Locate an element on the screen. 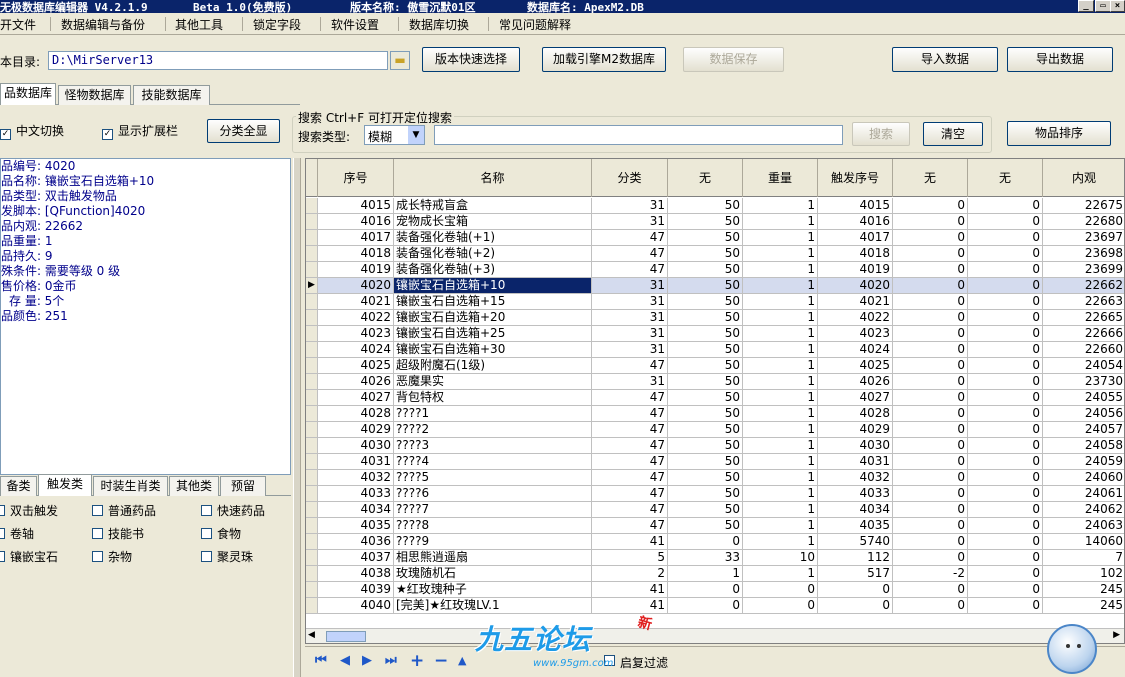 Image resolution: width=1125 pixels, height=677 pixels. table-row: 4024 镶嵌宝石自选箱+30 31 50 1 4024 0 0 22660 is located at coordinates (715, 350).